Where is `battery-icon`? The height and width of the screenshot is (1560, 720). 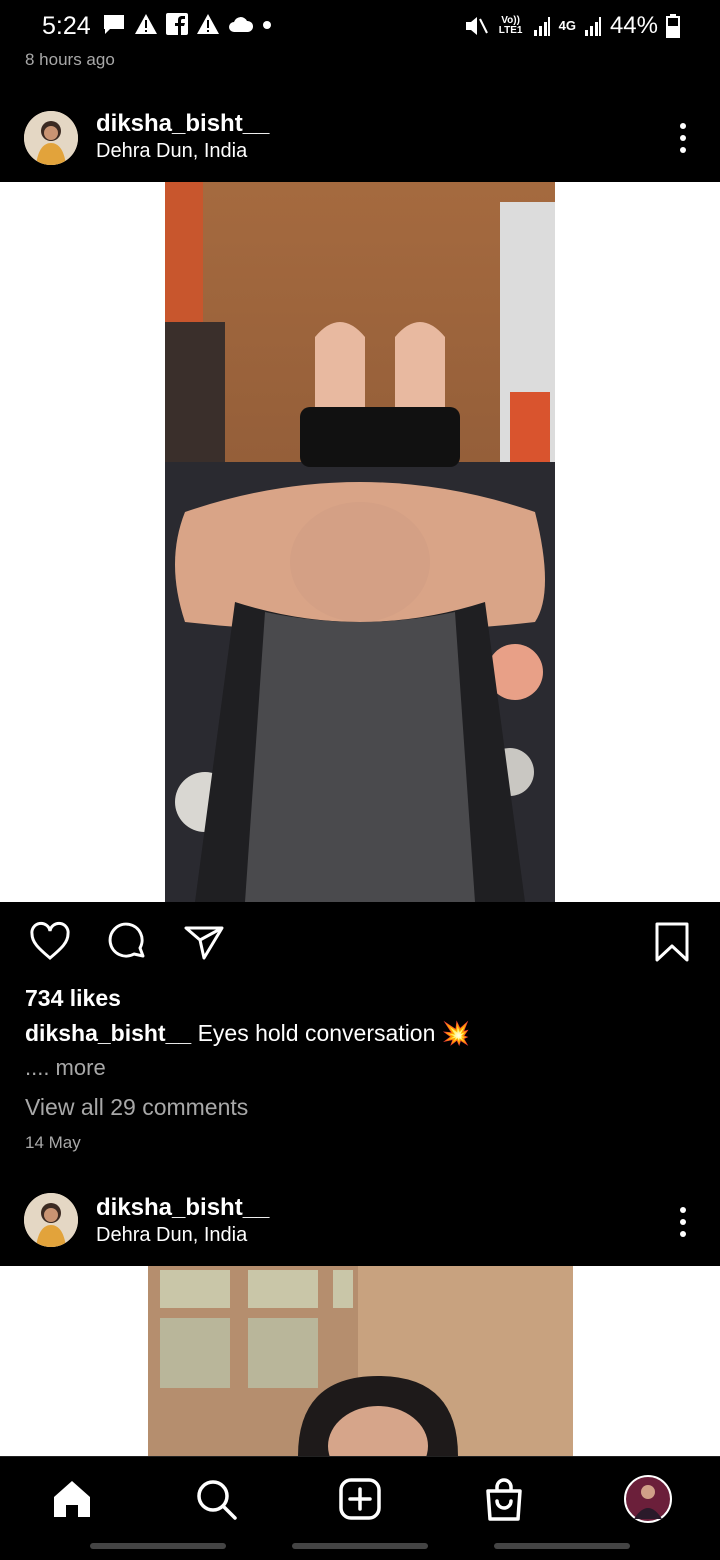
battery-icon is located at coordinates (673, 26).